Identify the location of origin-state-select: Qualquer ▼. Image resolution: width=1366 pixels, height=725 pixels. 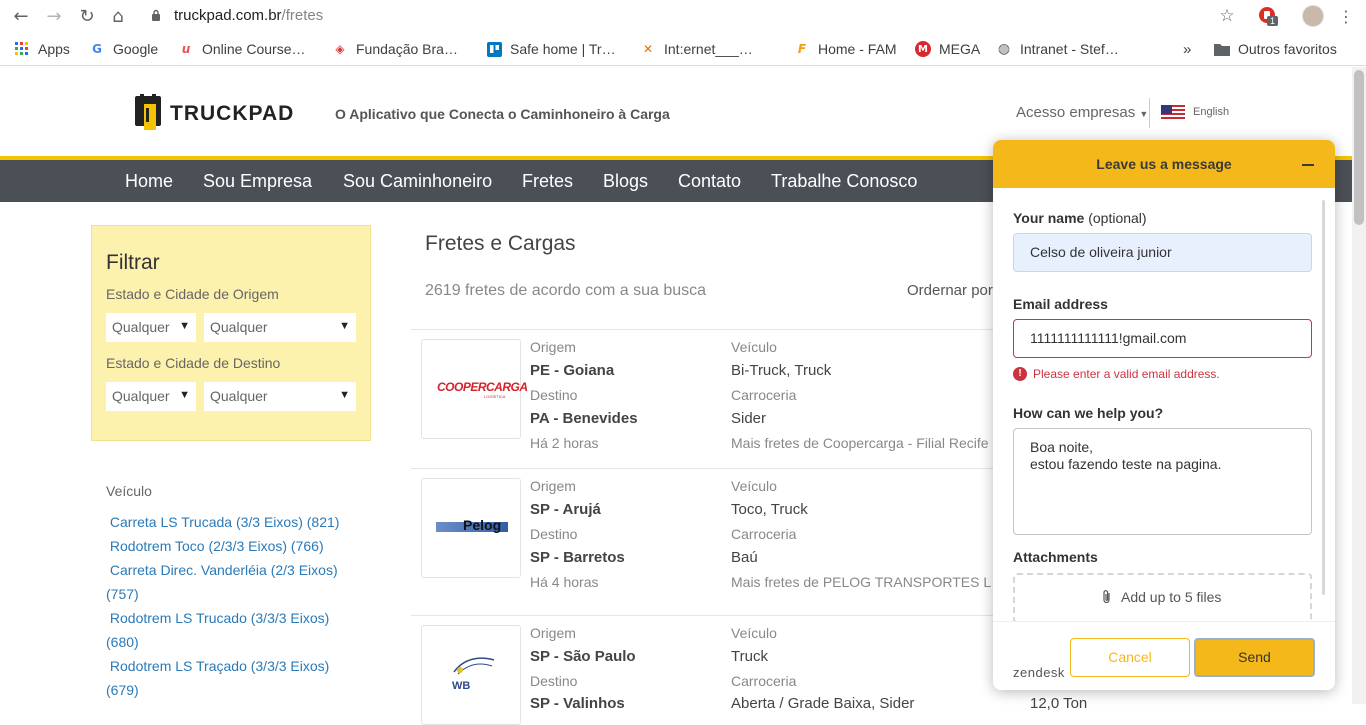
(151, 327).